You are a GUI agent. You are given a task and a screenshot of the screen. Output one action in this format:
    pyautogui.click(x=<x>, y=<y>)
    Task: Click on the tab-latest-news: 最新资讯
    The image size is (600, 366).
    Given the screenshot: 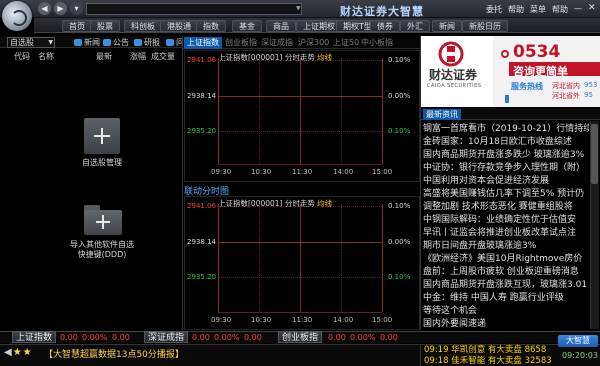 What is the action you would take?
    pyautogui.click(x=442, y=114)
    